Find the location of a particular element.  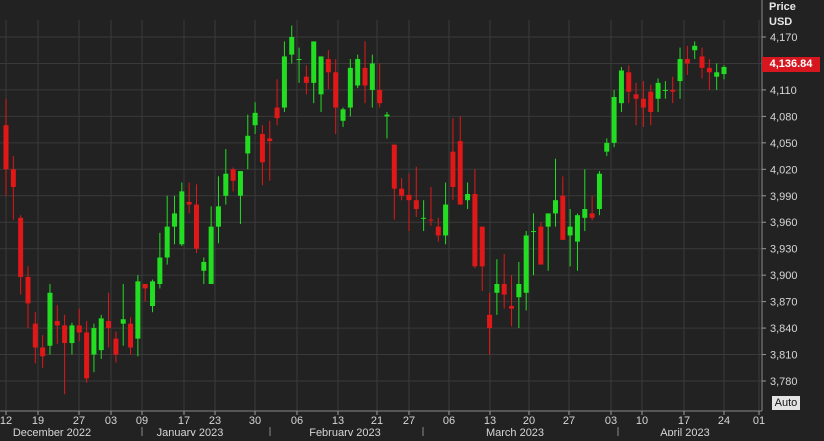

x-tick-label: 13 is located at coordinates (338, 421).